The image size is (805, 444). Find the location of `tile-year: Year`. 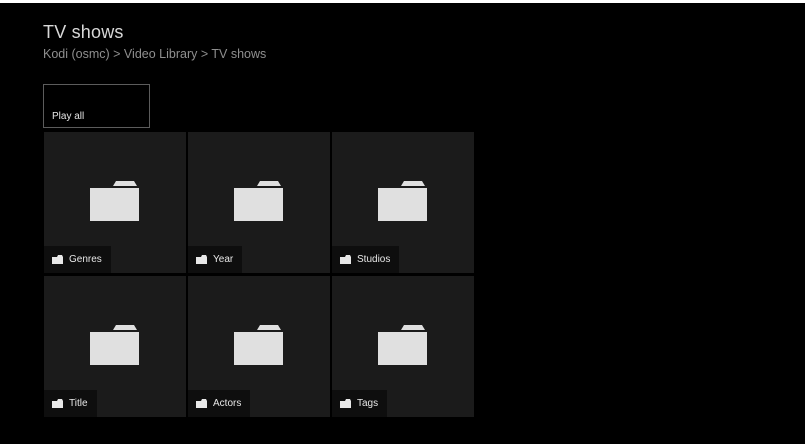

tile-year: Year is located at coordinates (259, 202).